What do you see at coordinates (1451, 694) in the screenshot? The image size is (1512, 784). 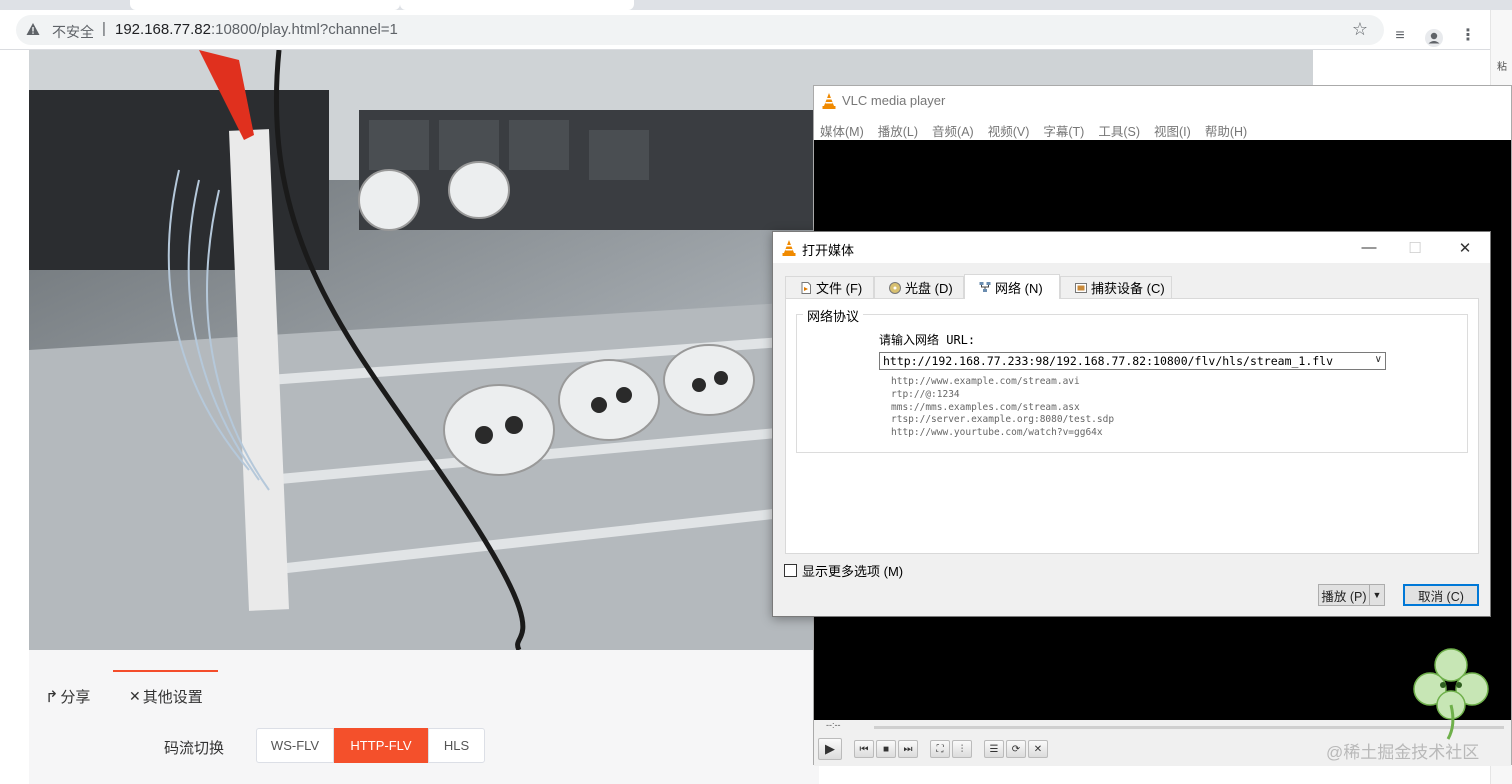 I see `clover-mascot-icon` at bounding box center [1451, 694].